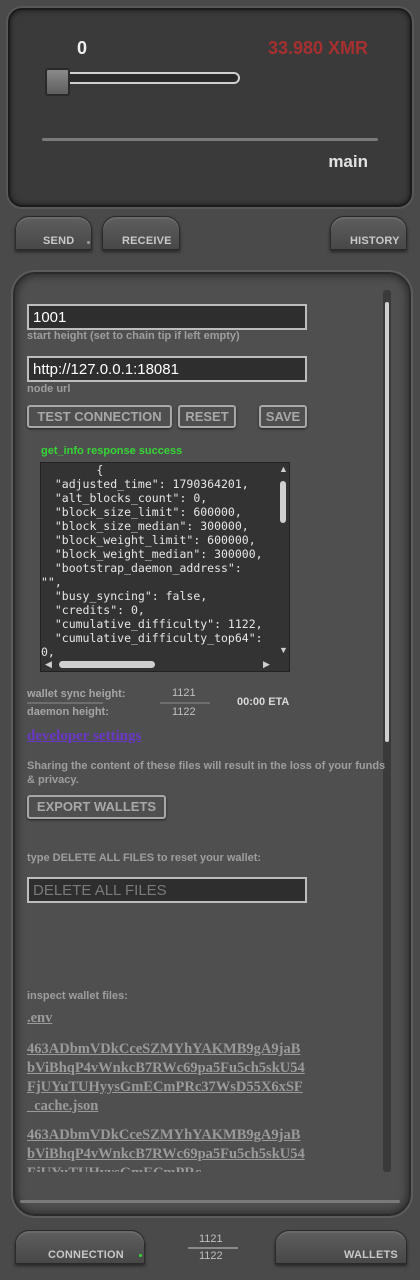  Describe the element at coordinates (140, 1255) in the screenshot. I see `connection-status-dot` at that location.